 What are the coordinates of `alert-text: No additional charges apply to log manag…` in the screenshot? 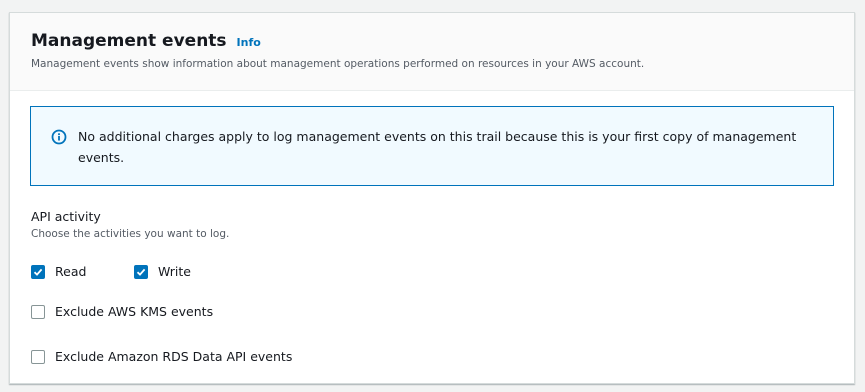 It's located at (437, 147).